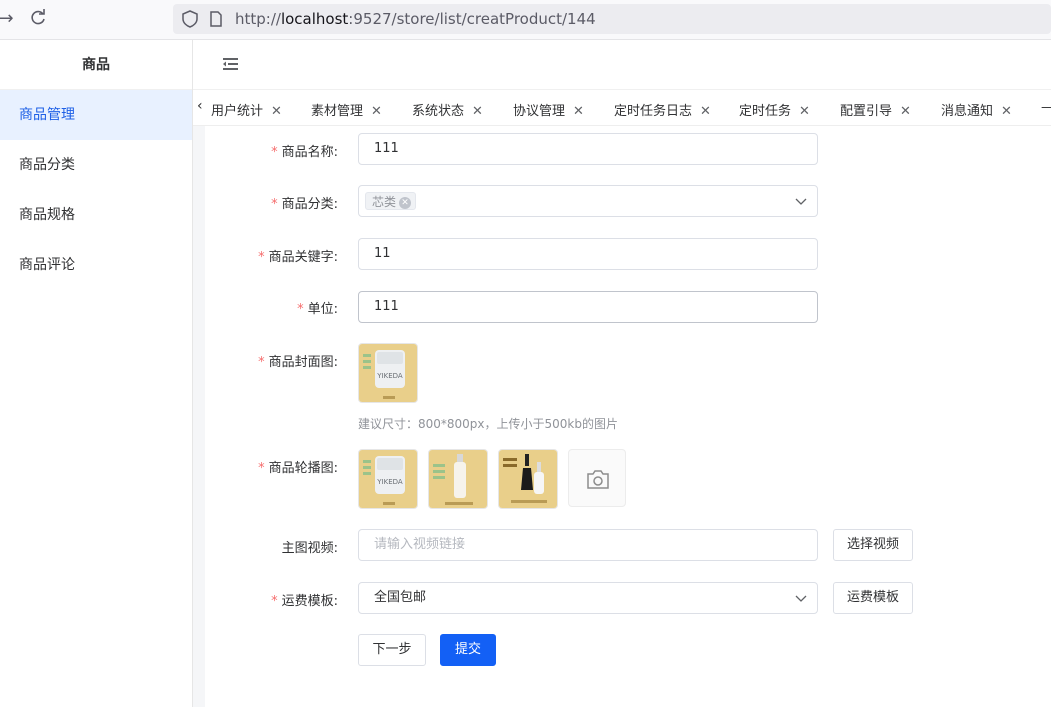 The image size is (1051, 707). I want to click on tag-close-icon: ✕, so click(405, 203).